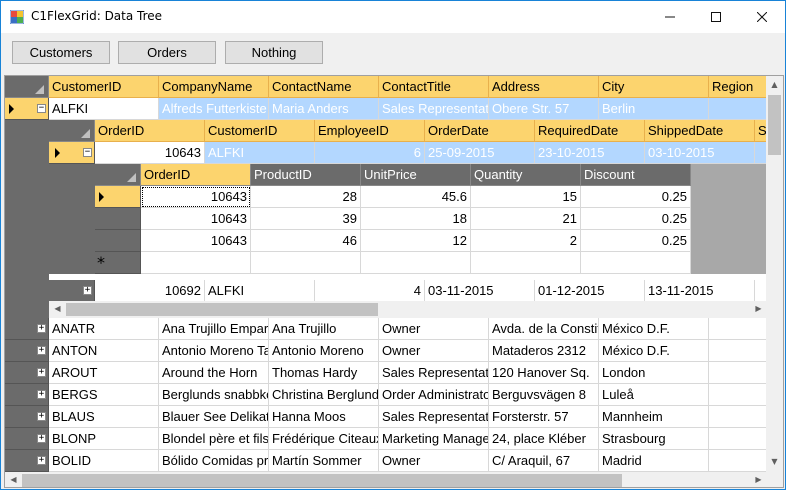 The height and width of the screenshot is (490, 786). I want to click on customers-header-customerid: CustomerID, so click(104, 87).